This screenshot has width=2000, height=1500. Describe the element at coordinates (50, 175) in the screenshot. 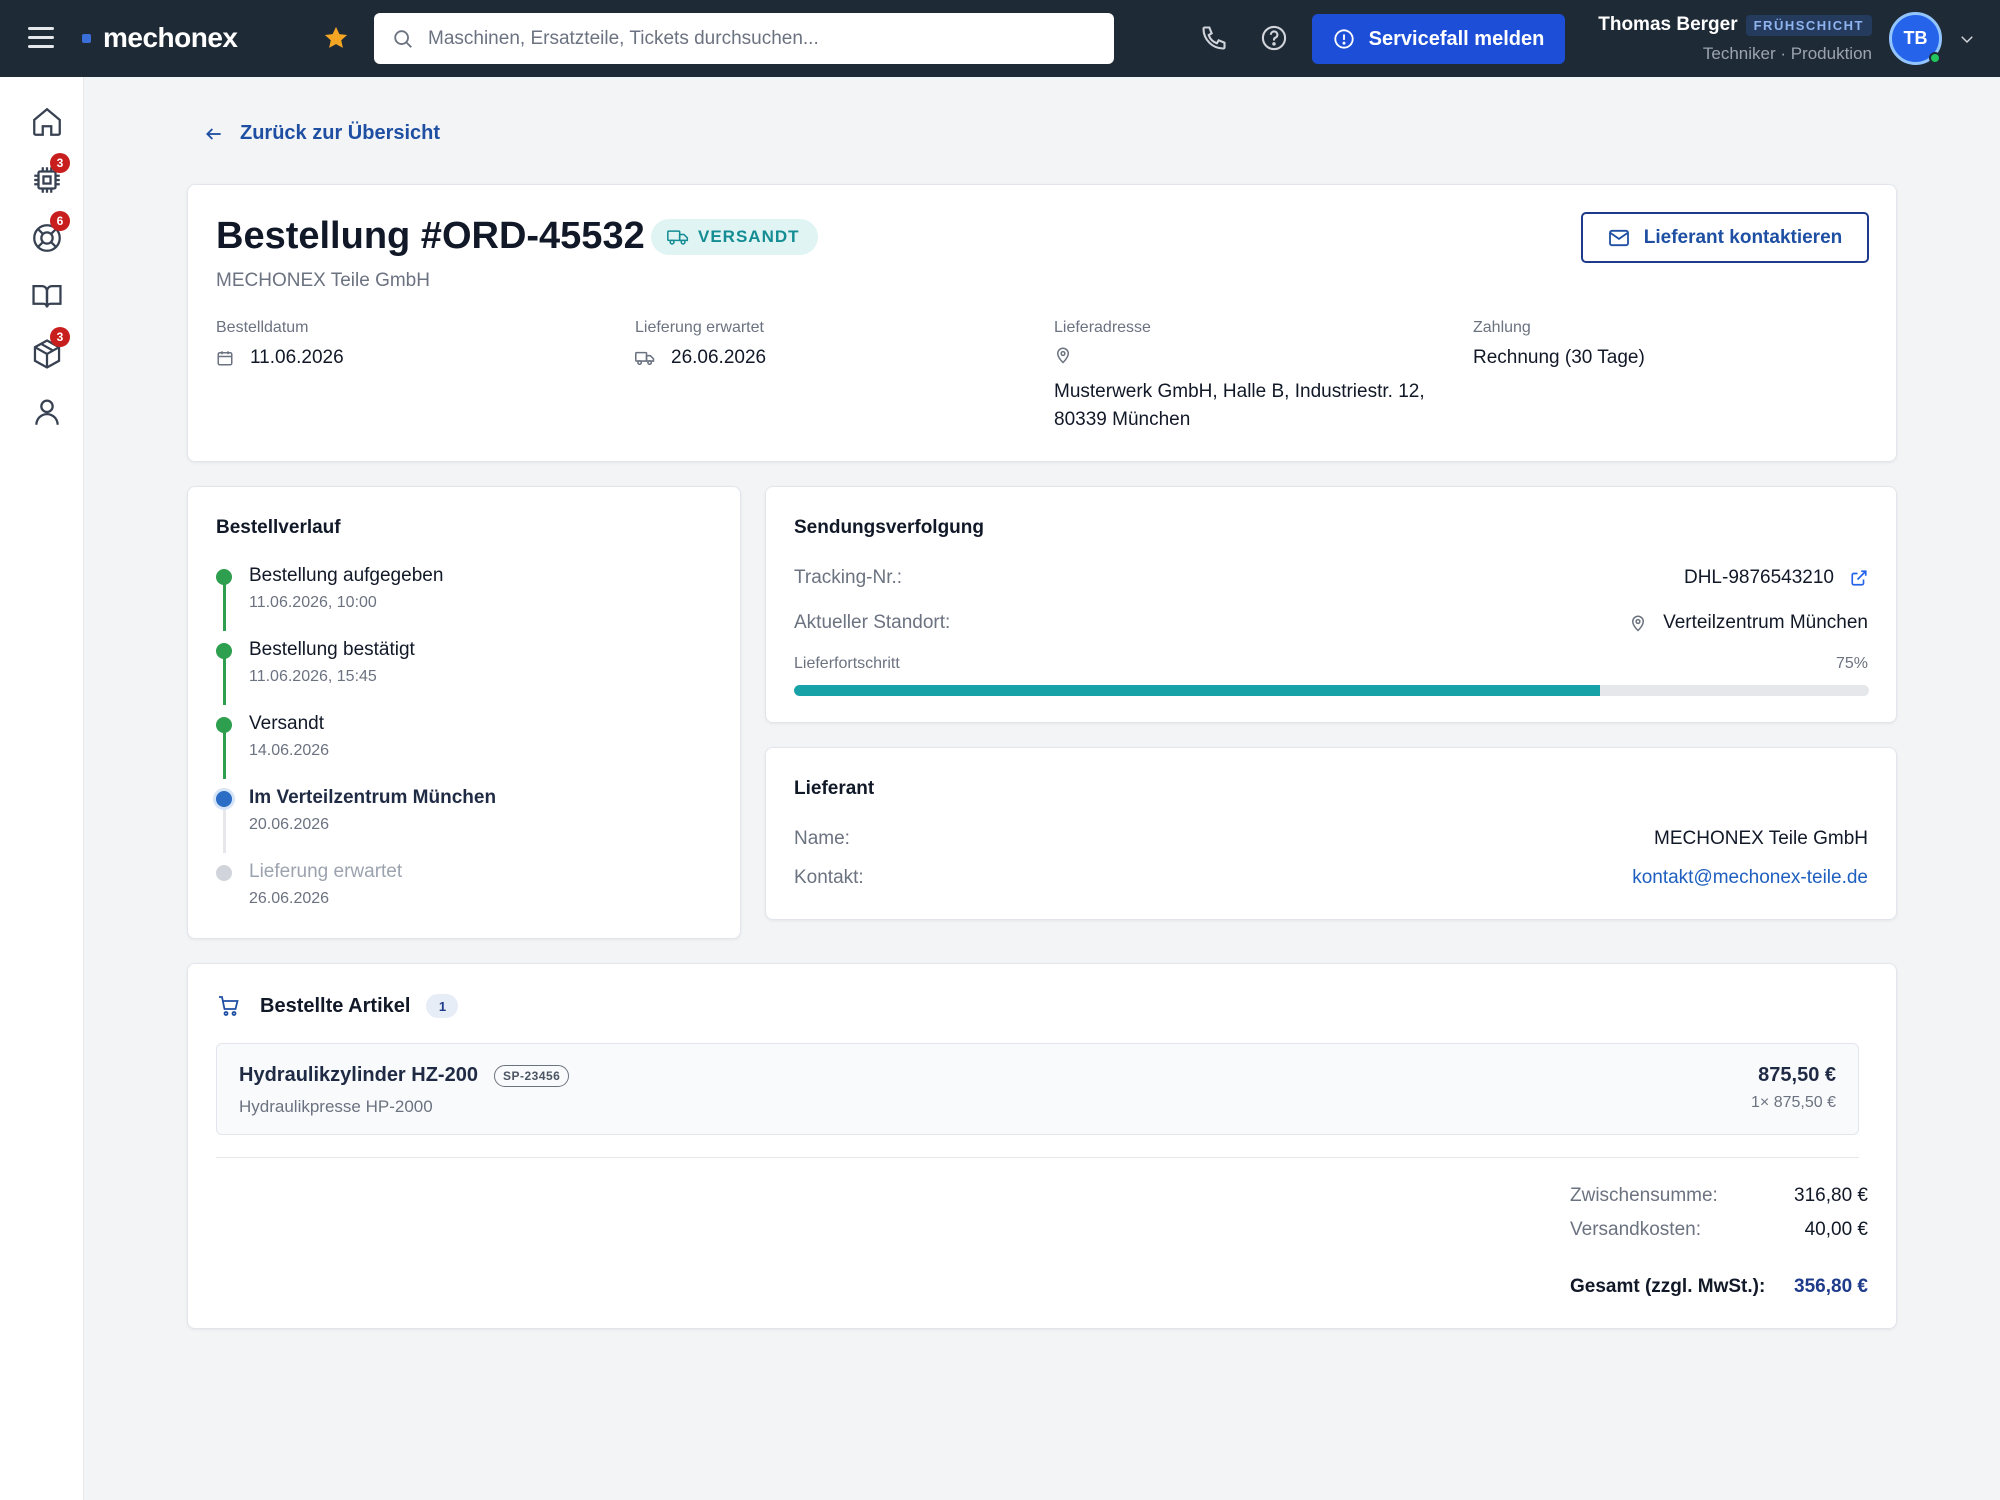

I see `sidebar-item-machines: 3` at that location.